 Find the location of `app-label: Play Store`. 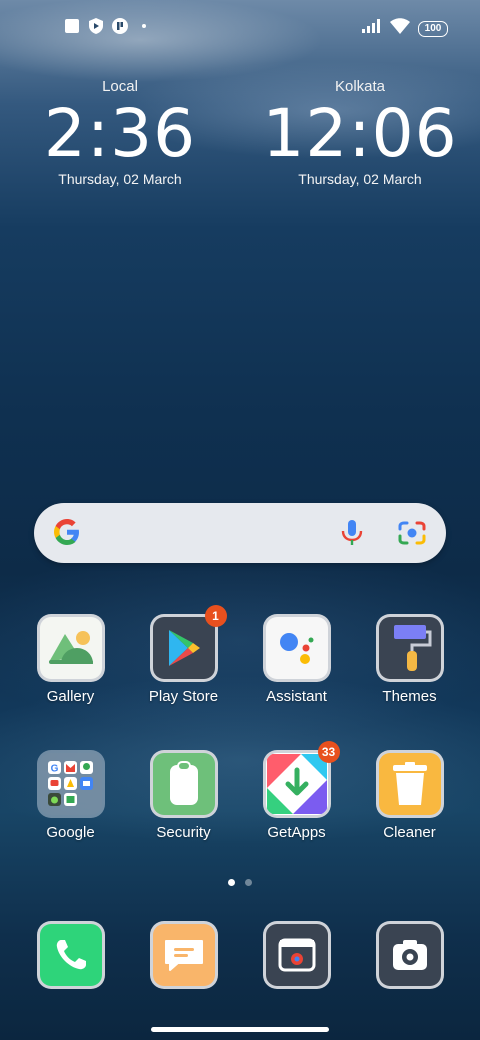

app-label: Play Store is located at coordinates (183, 696).